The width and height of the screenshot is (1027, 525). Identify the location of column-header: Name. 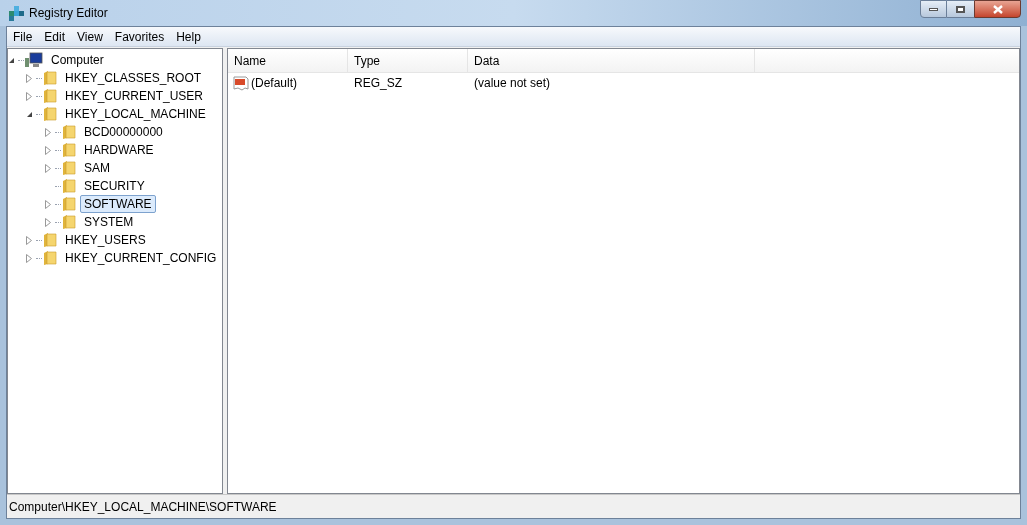
(288, 60).